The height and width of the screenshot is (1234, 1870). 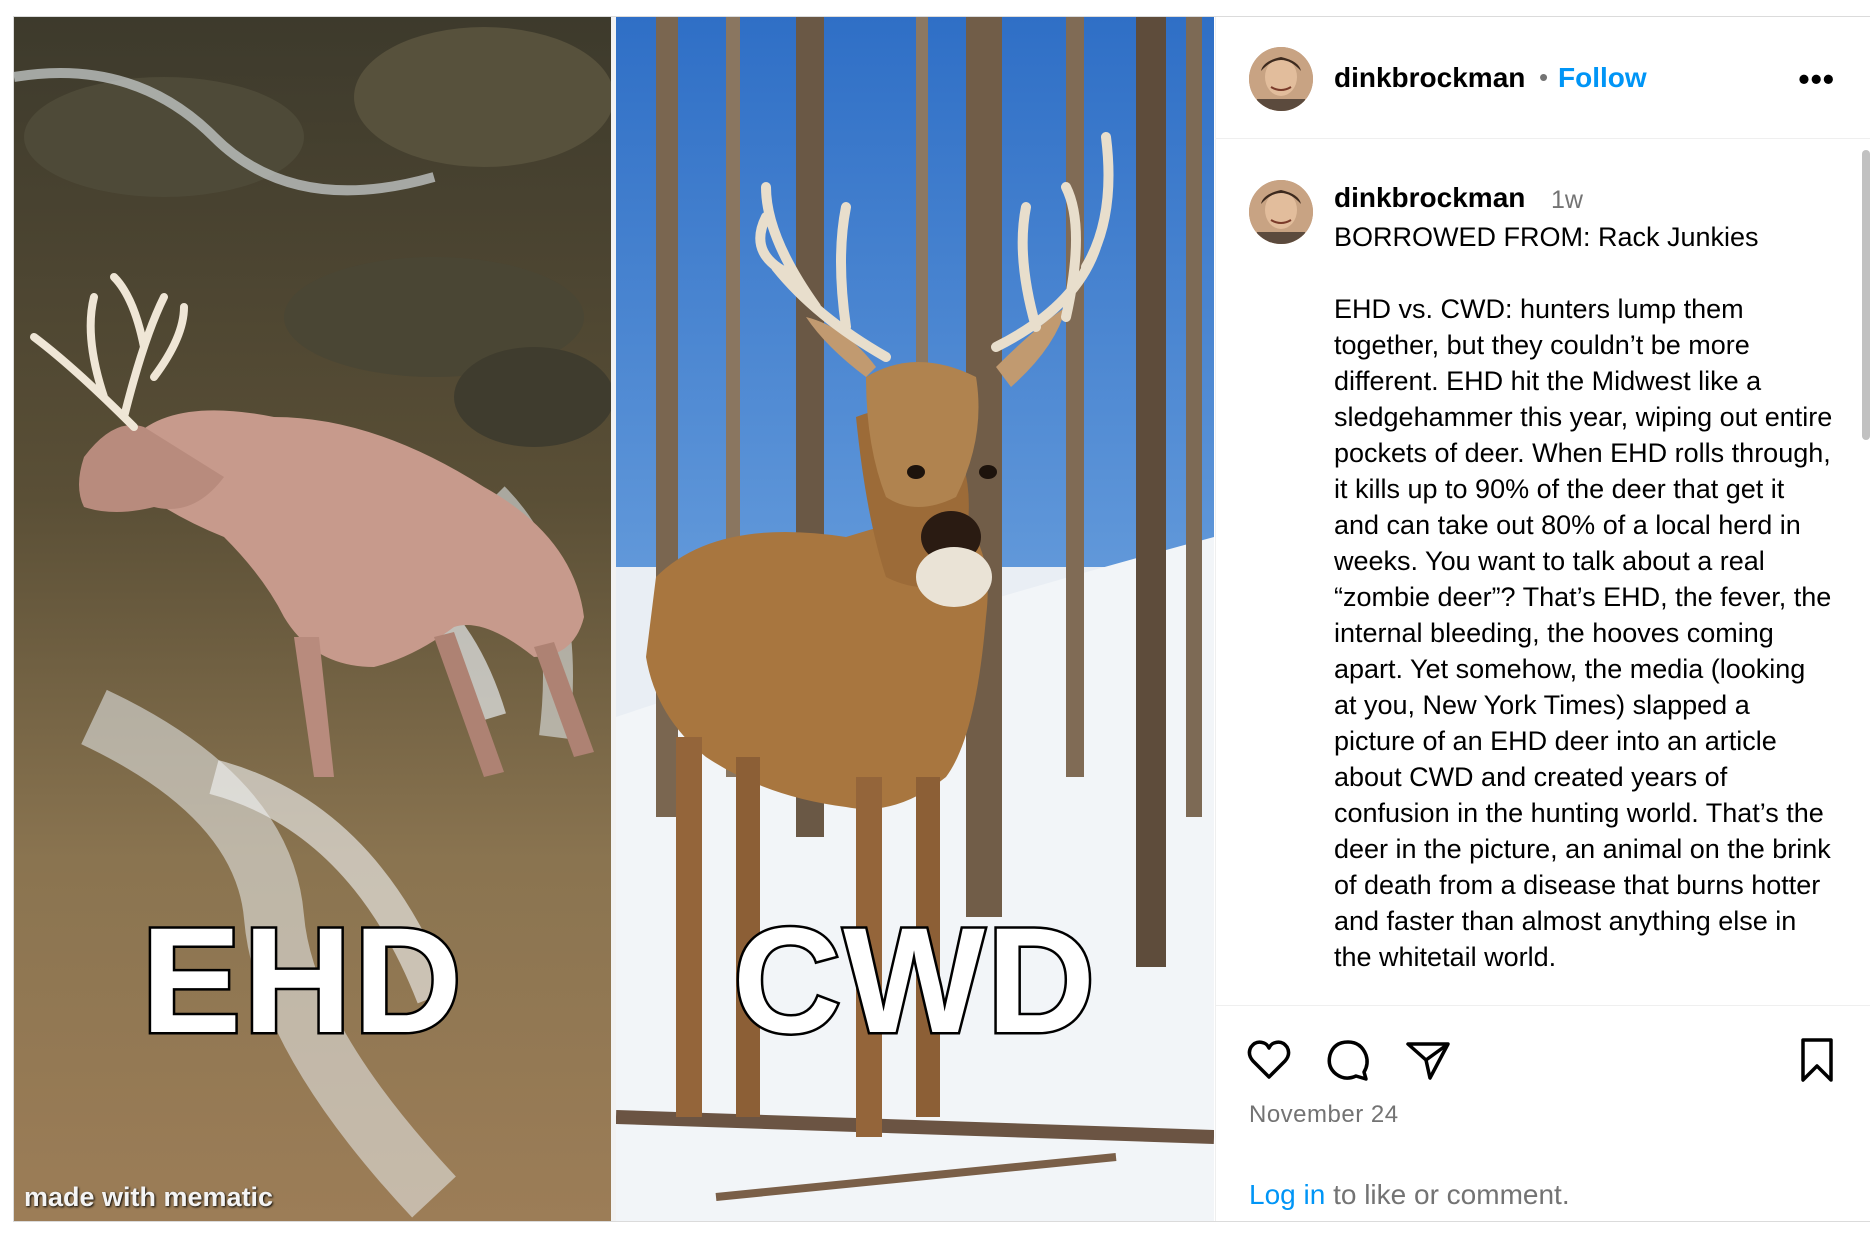 I want to click on heart-icon, so click(x=1269, y=1060).